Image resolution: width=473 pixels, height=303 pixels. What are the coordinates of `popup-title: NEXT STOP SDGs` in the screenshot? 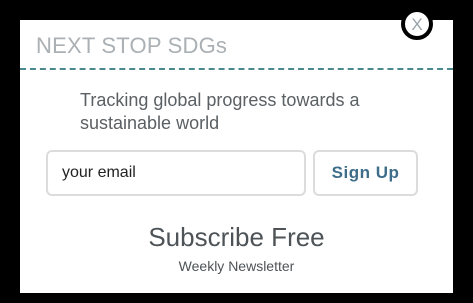 It's located at (132, 45).